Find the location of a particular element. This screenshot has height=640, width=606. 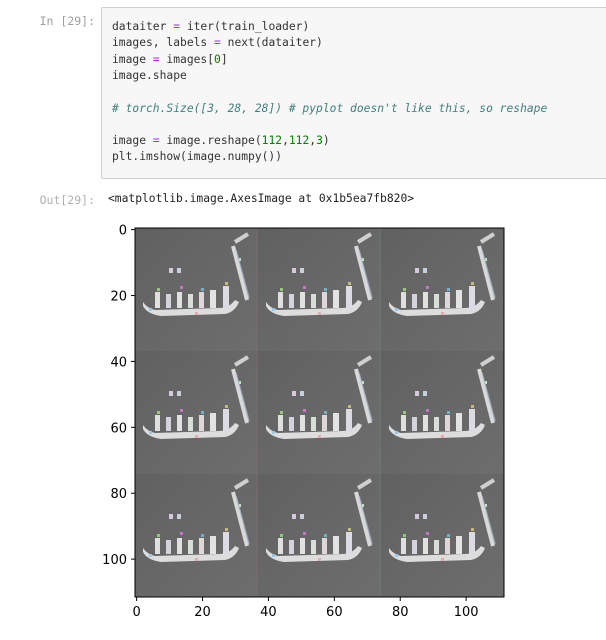

y-tick-label: 40 is located at coordinates (118, 362).